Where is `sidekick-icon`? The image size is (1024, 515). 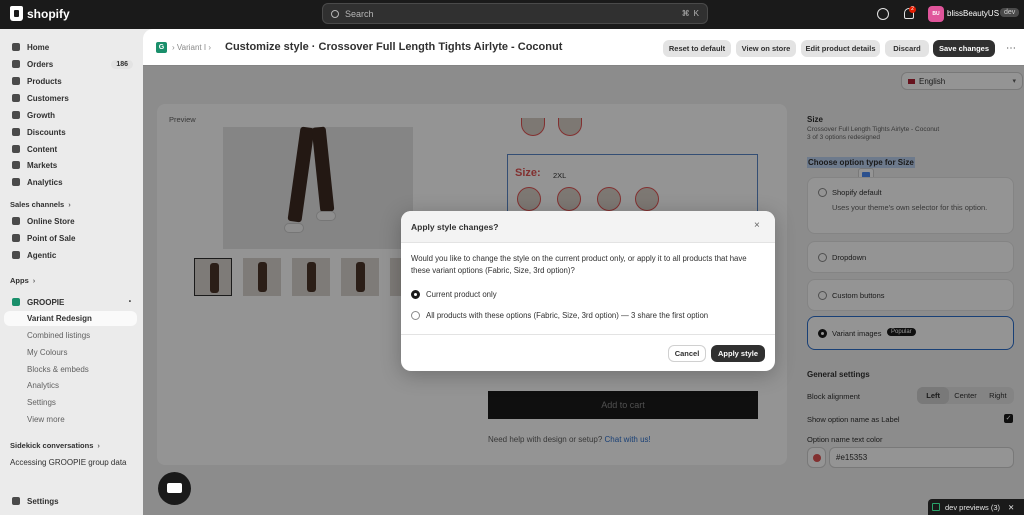
sidekick-icon is located at coordinates (883, 14).